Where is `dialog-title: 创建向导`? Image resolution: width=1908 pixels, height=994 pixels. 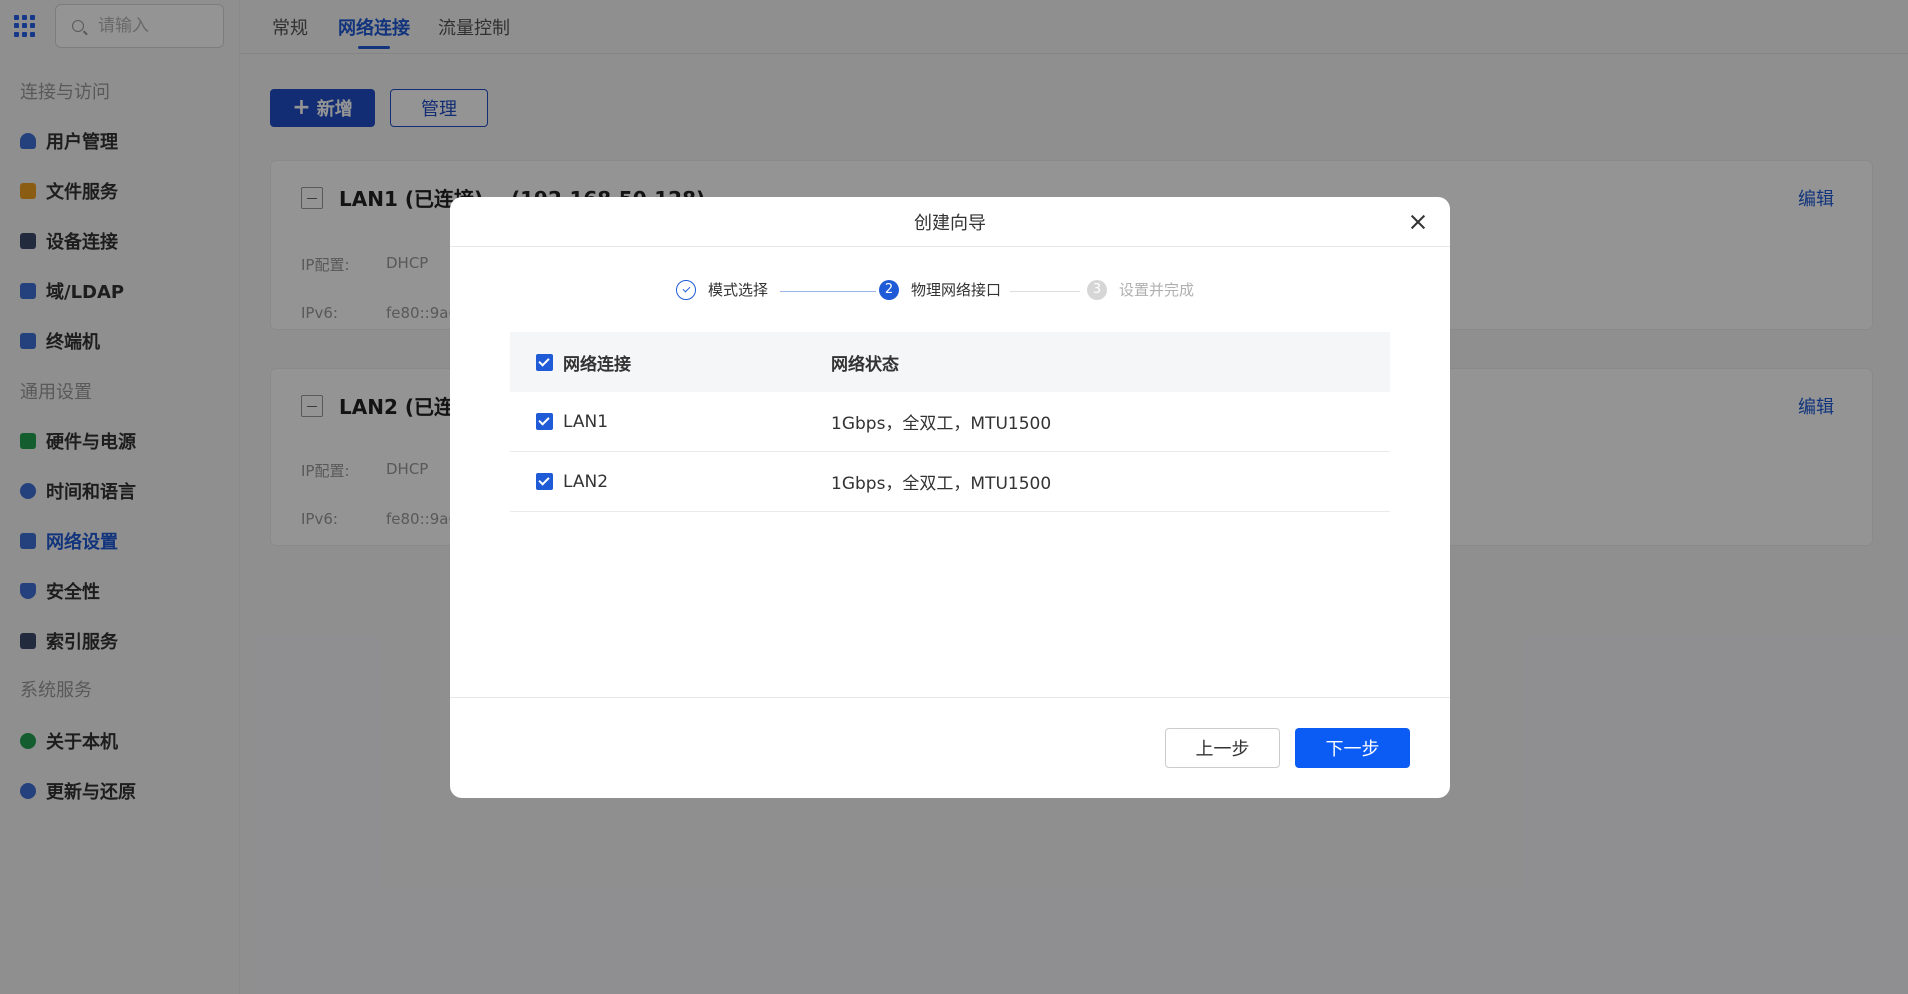 dialog-title: 创建向导 is located at coordinates (950, 223).